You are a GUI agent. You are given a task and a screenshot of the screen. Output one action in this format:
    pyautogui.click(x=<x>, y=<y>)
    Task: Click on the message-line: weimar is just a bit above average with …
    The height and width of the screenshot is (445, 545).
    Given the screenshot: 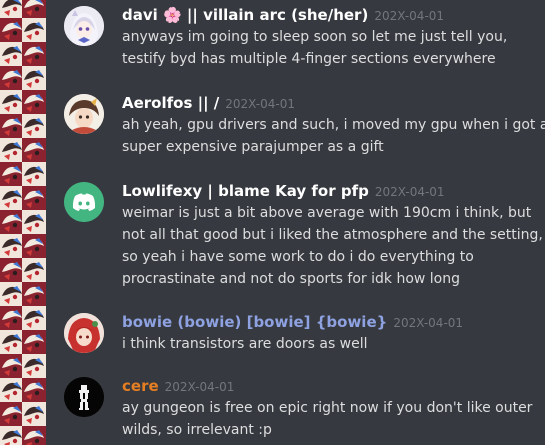 What is the action you would take?
    pyautogui.click(x=327, y=213)
    